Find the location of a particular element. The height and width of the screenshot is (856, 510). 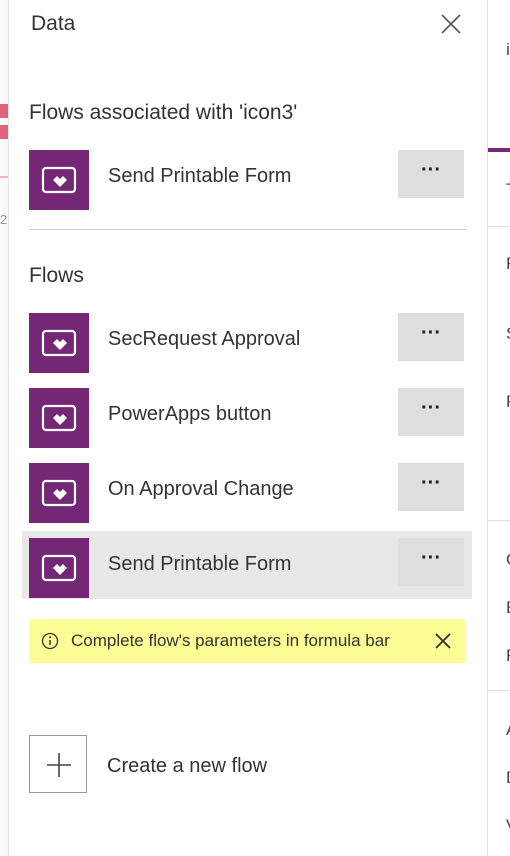

property-label: T is located at coordinates (508, 190).